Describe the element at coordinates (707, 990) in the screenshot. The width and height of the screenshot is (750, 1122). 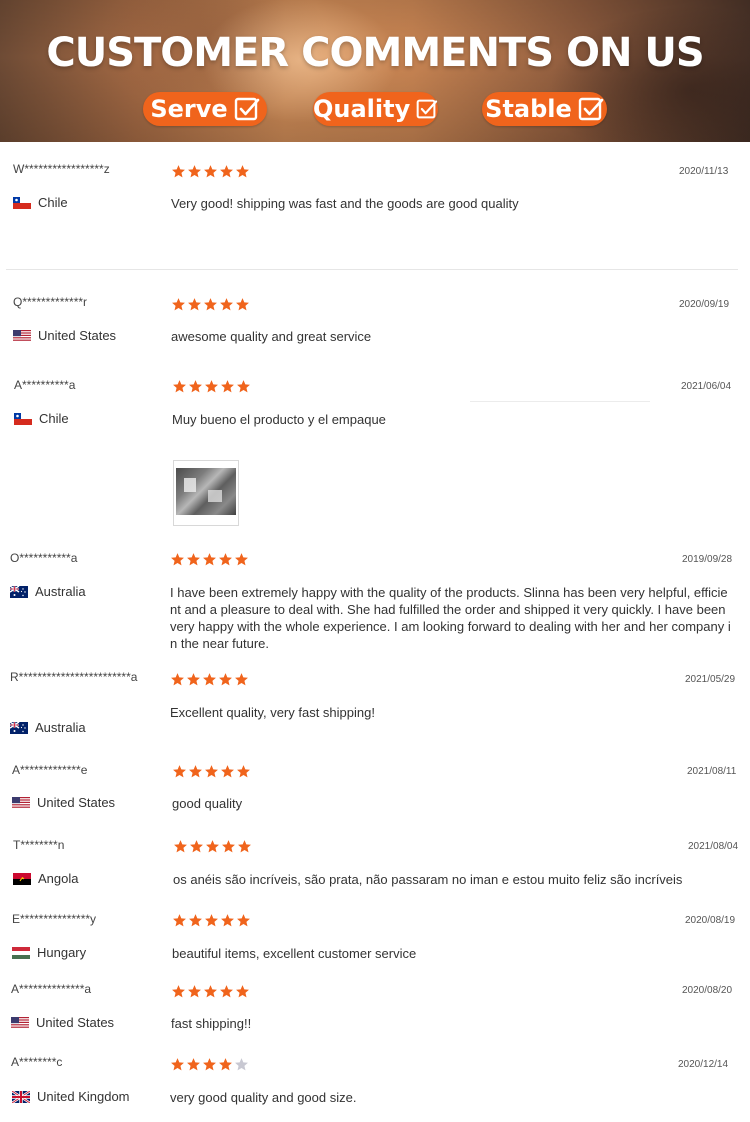
I see `review-date: 2020/08/20` at that location.